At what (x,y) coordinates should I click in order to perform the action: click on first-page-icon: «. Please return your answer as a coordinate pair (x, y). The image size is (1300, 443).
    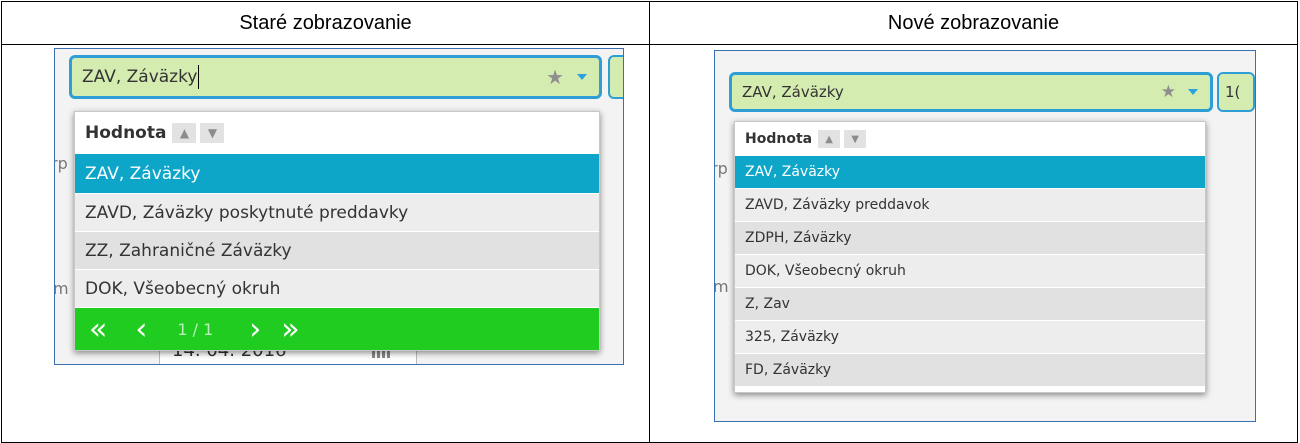
    Looking at the image, I should click on (98, 329).